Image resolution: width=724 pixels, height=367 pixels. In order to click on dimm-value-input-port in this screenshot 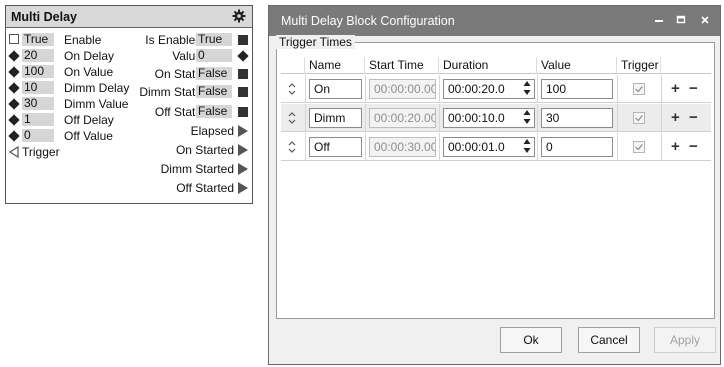, I will do `click(14, 104)`.